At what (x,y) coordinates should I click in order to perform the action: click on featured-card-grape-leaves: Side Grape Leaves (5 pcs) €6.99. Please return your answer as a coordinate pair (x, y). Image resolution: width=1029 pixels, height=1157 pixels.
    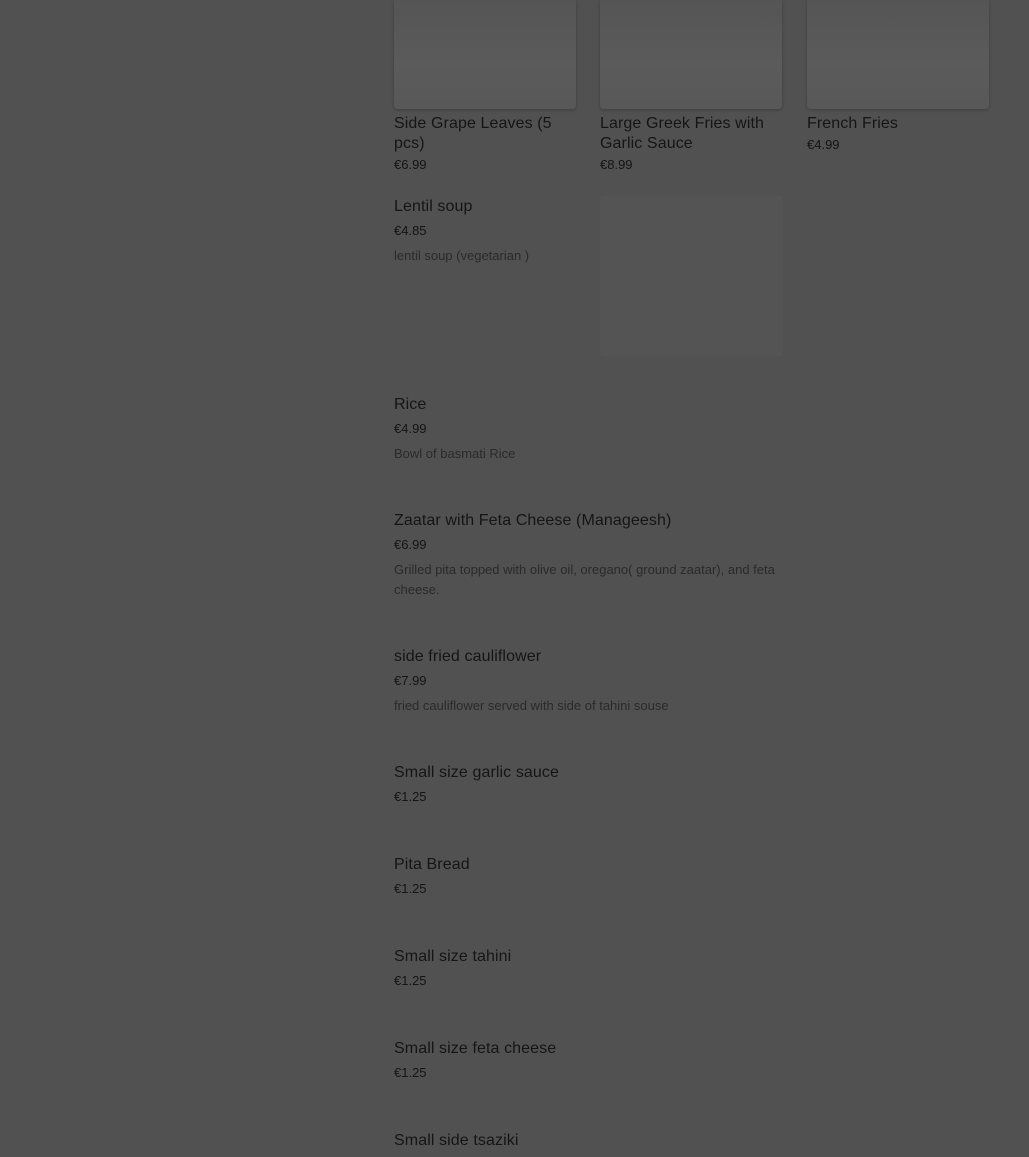
    Looking at the image, I should click on (485, 87).